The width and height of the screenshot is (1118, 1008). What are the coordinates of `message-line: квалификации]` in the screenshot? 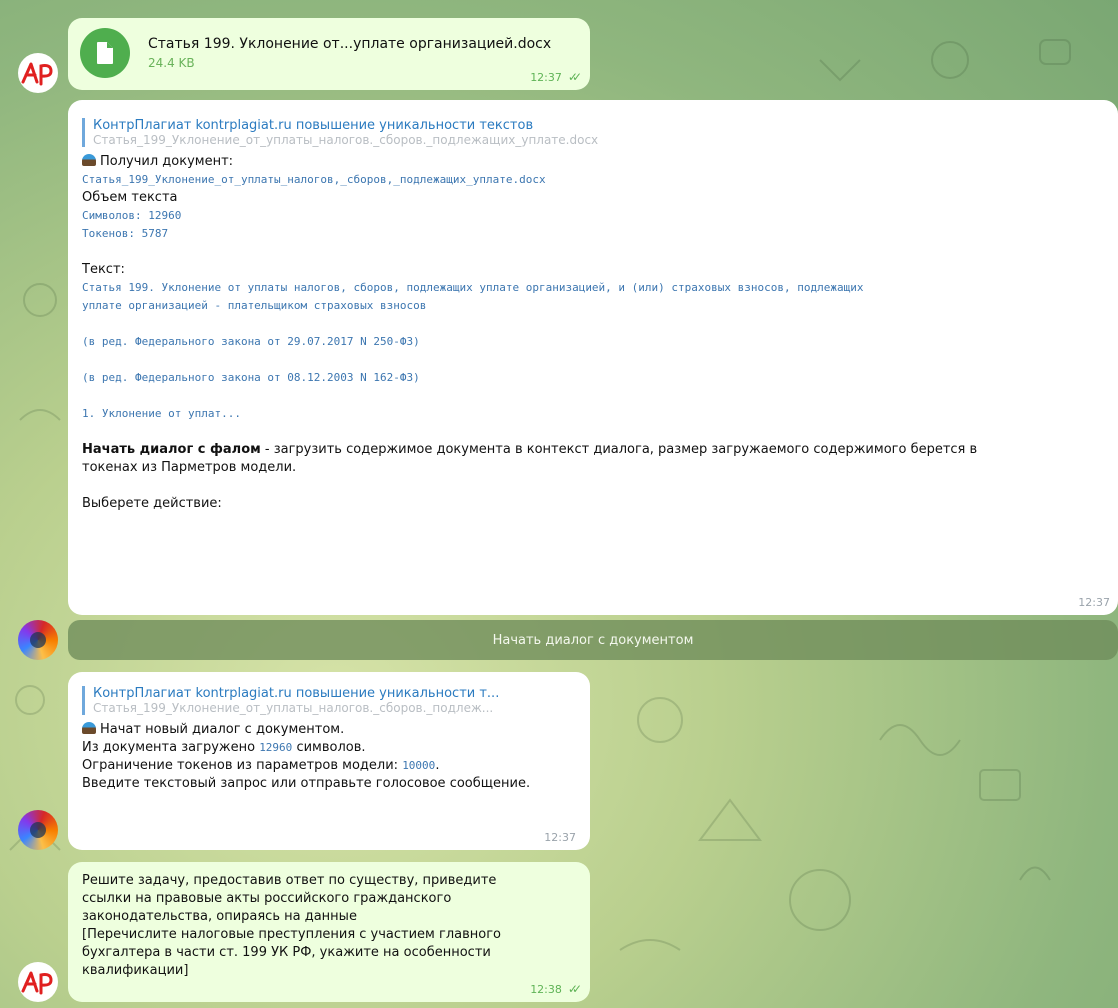 It's located at (135, 970).